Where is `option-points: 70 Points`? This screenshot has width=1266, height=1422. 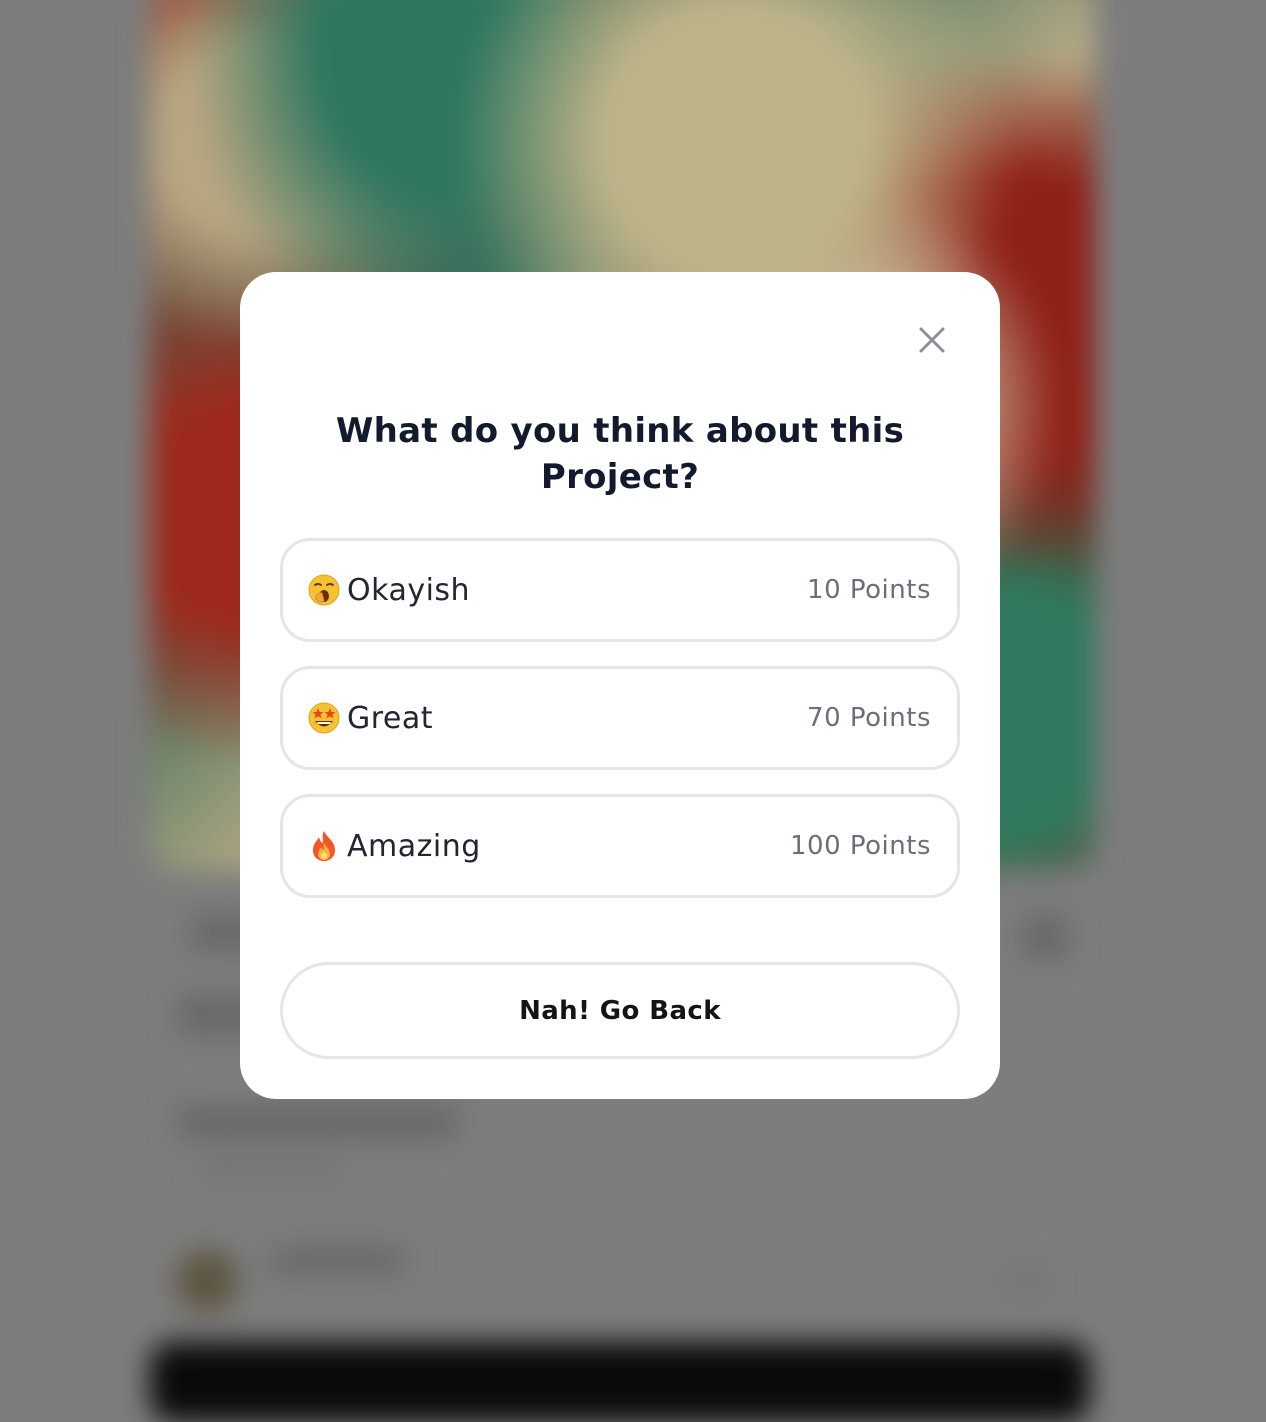
option-points: 70 Points is located at coordinates (869, 718).